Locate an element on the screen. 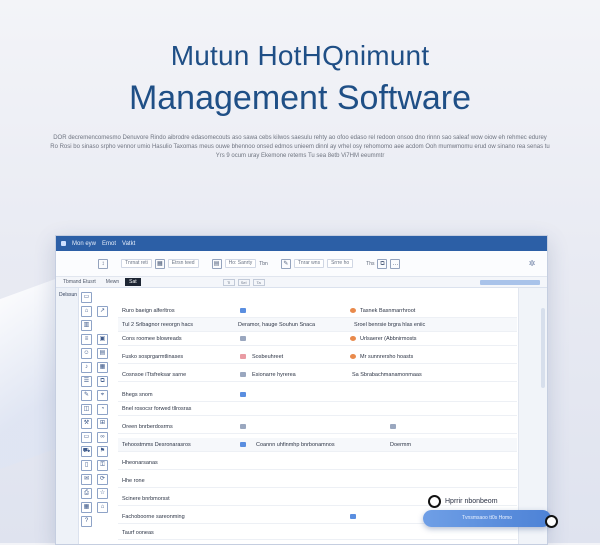 The width and height of the screenshot is (600, 545). filter-field: Srrre ho is located at coordinates (340, 263).